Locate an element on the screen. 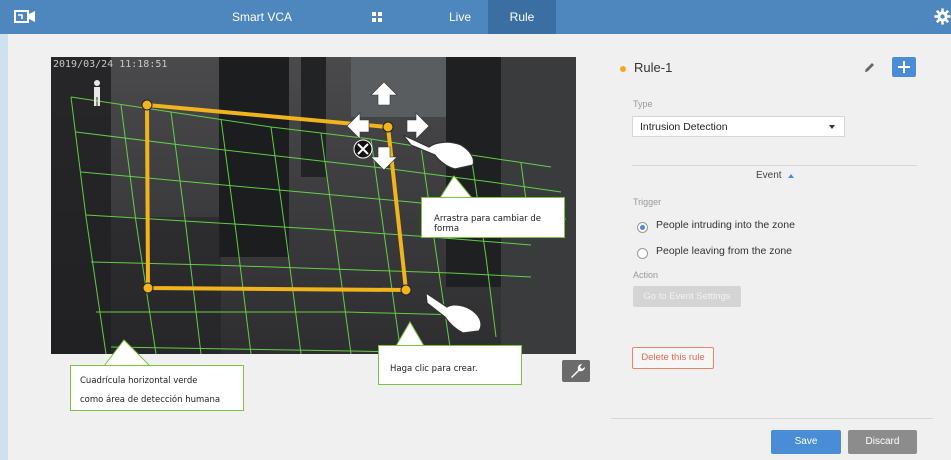 The width and height of the screenshot is (951, 460). radio-label-leaving: People leaving from the zone is located at coordinates (724, 251).